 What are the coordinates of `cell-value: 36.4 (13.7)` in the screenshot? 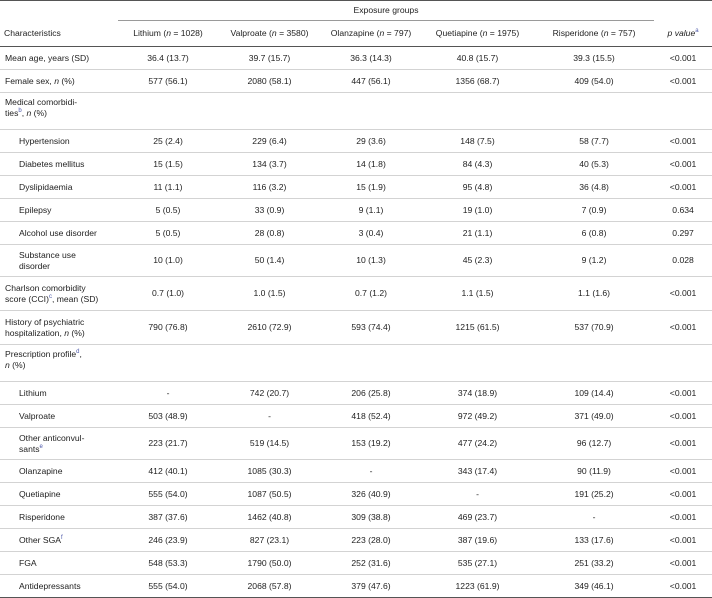 It's located at (168, 58).